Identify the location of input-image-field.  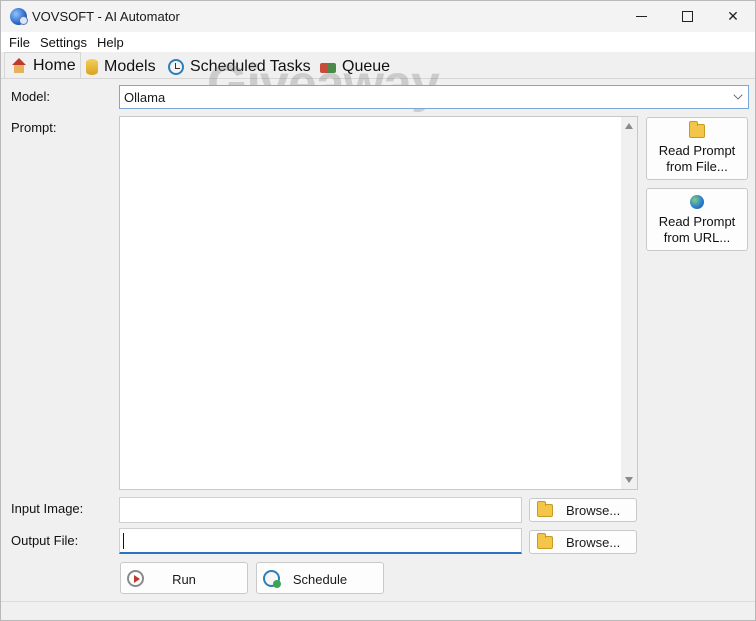
(320, 510).